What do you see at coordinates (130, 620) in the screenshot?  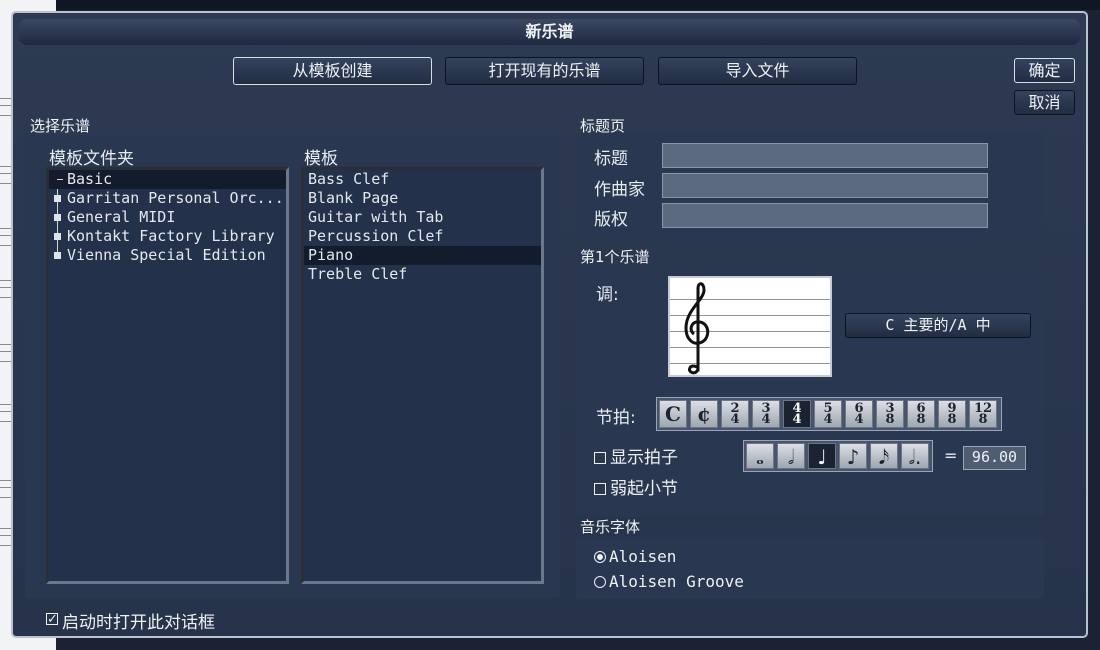 I see `startup-checkbox: 启动时打开此对话框` at bounding box center [130, 620].